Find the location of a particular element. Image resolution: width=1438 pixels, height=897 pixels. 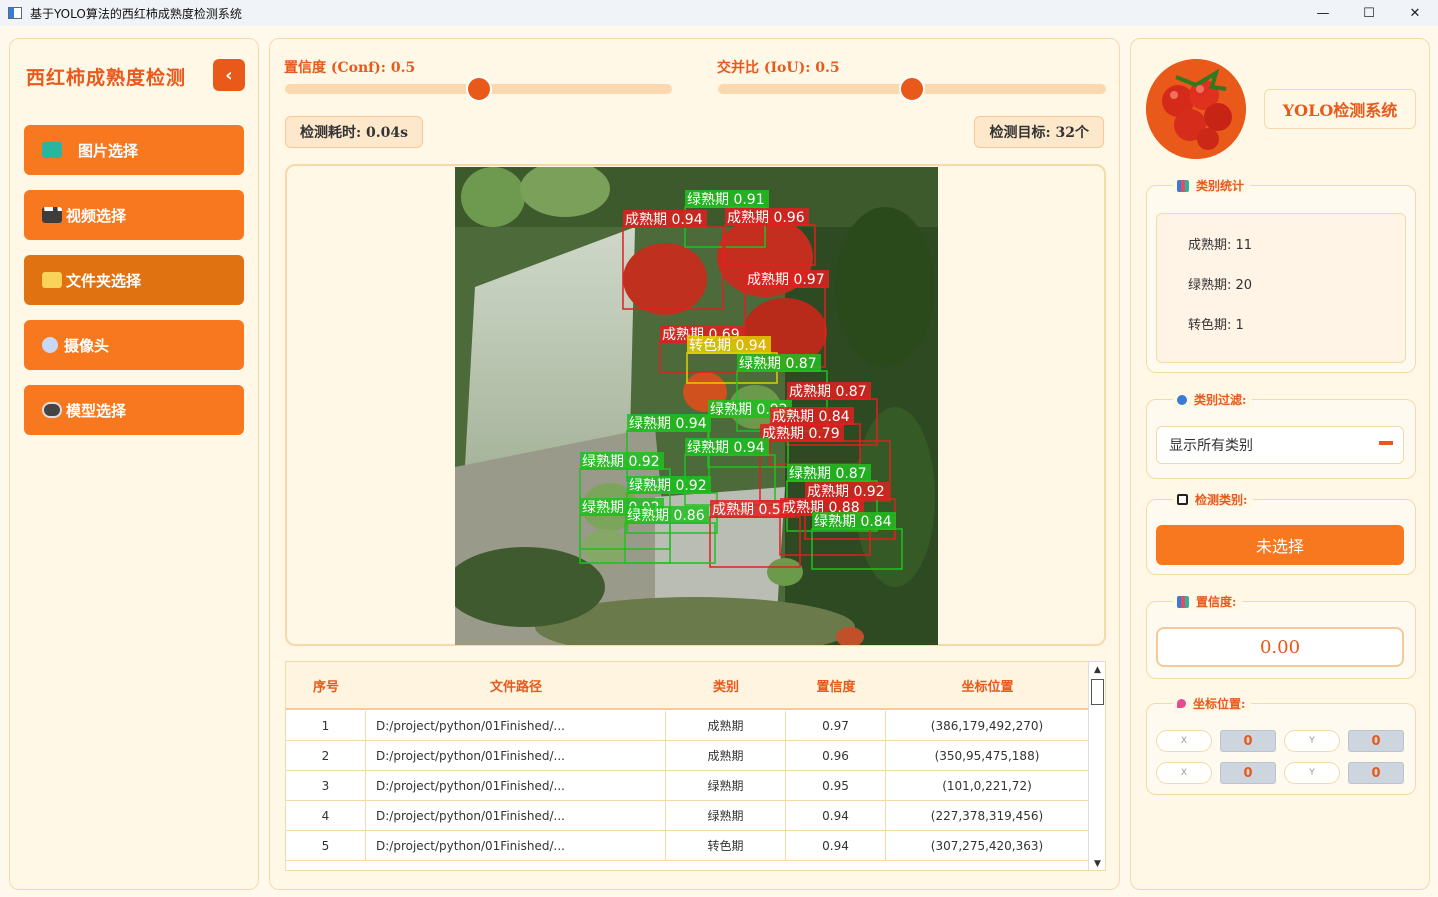

scroll-thumb is located at coordinates (1097, 692).